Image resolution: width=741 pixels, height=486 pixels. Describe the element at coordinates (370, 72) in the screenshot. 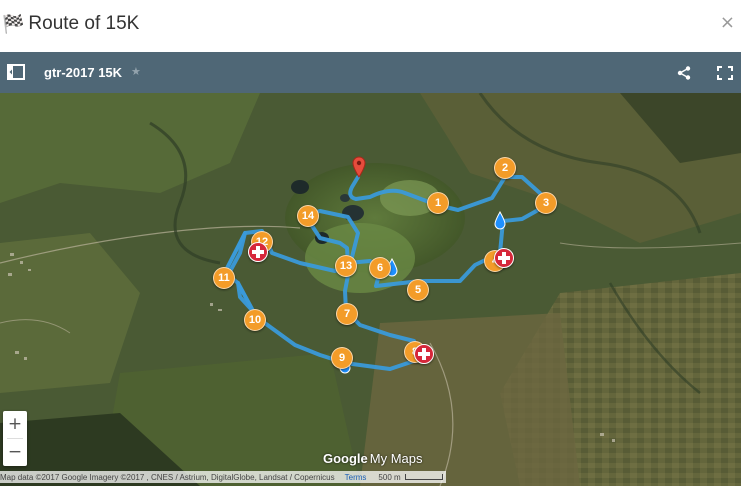

I see `map-toolbar: gtr-2017 15K ★` at that location.